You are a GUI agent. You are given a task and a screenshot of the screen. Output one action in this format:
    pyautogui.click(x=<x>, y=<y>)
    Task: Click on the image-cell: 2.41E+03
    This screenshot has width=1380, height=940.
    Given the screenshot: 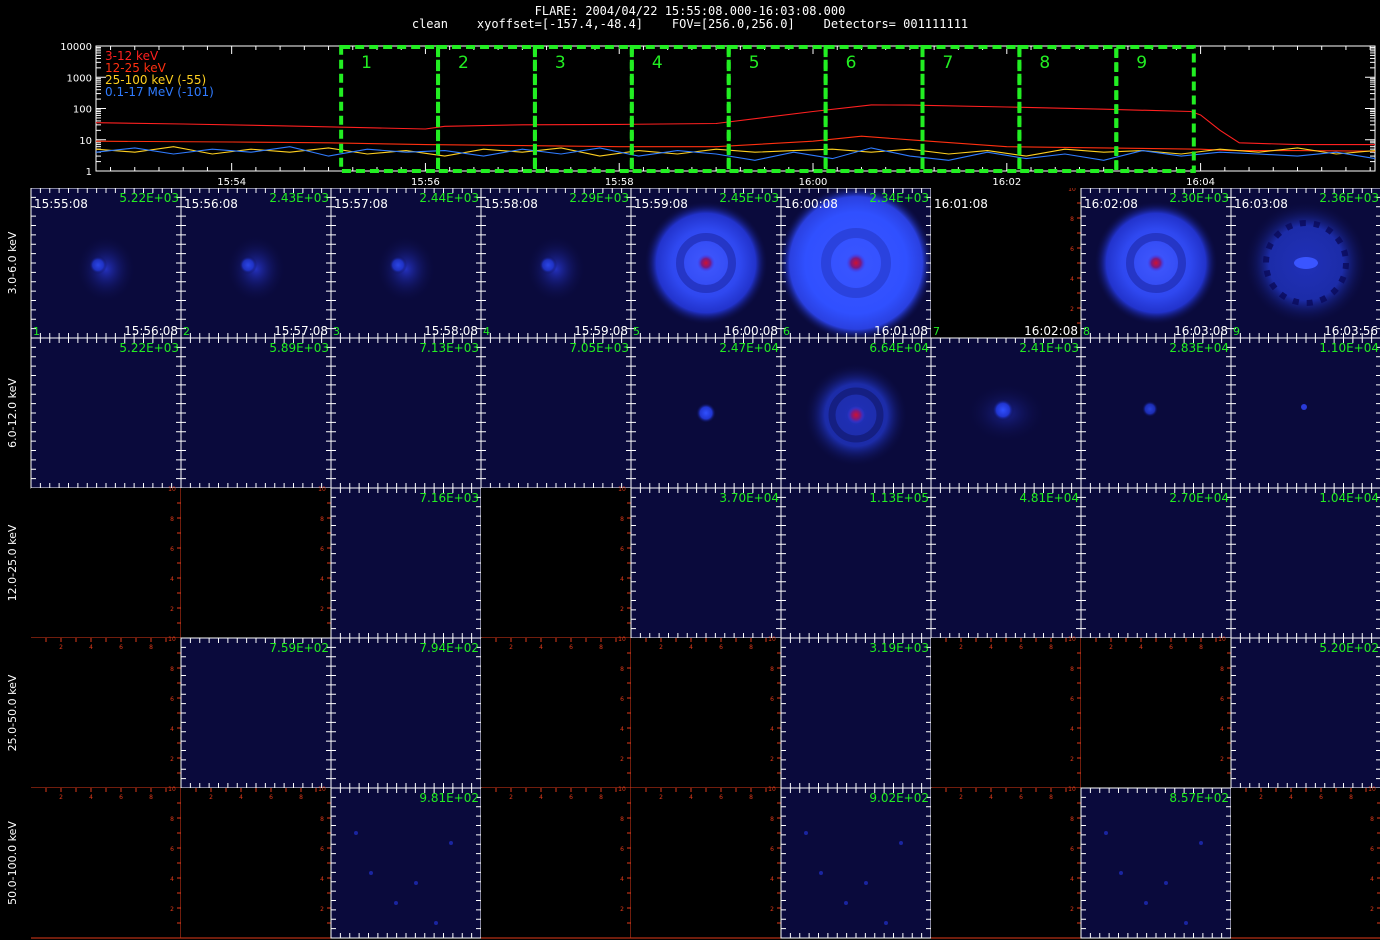 What is the action you would take?
    pyautogui.click(x=1006, y=413)
    